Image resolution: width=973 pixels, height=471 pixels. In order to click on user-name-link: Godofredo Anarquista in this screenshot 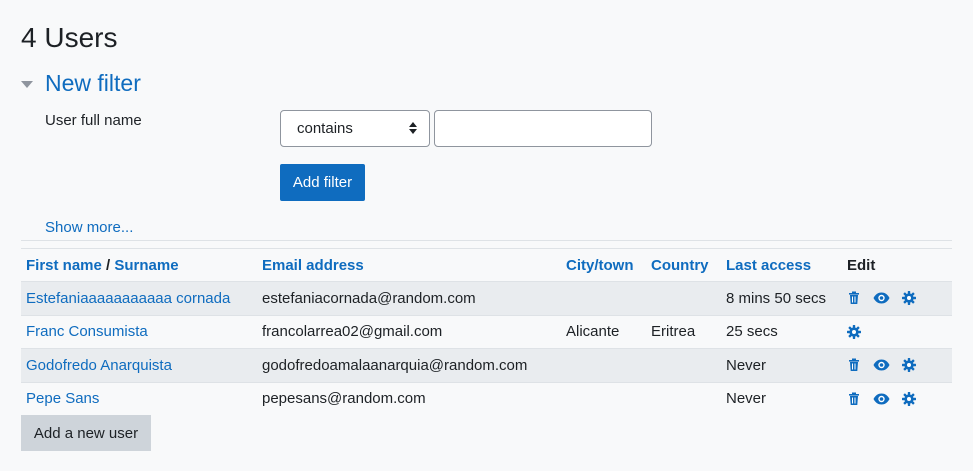, I will do `click(99, 365)`.